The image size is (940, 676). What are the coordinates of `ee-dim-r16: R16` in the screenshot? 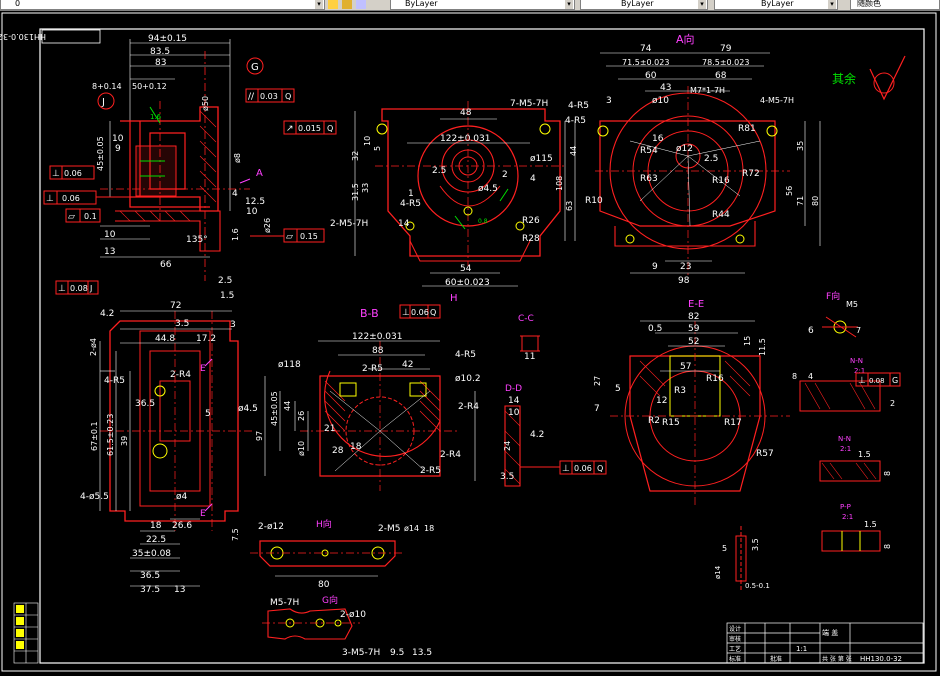 It's located at (715, 379).